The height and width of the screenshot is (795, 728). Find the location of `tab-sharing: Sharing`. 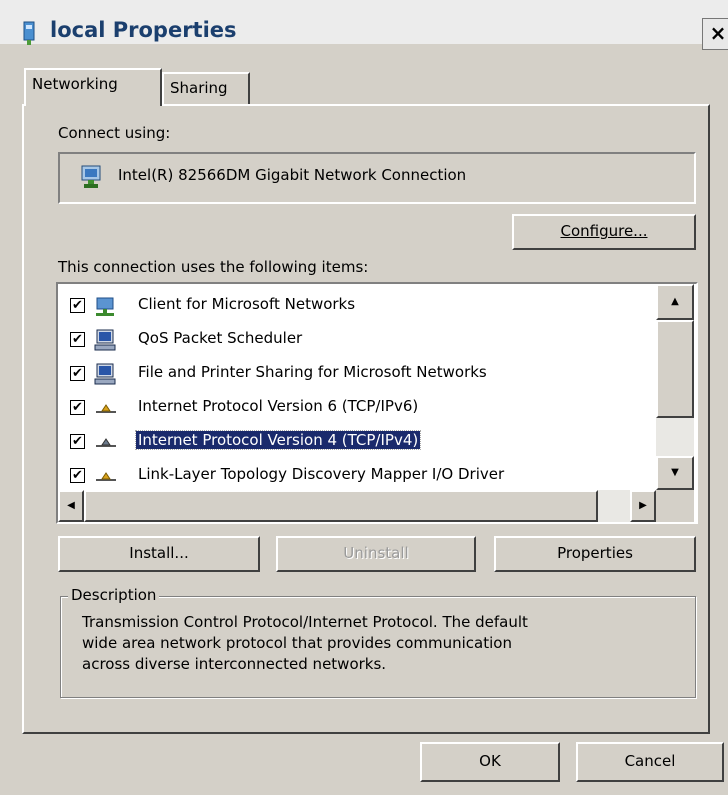

tab-sharing: Sharing is located at coordinates (206, 88).